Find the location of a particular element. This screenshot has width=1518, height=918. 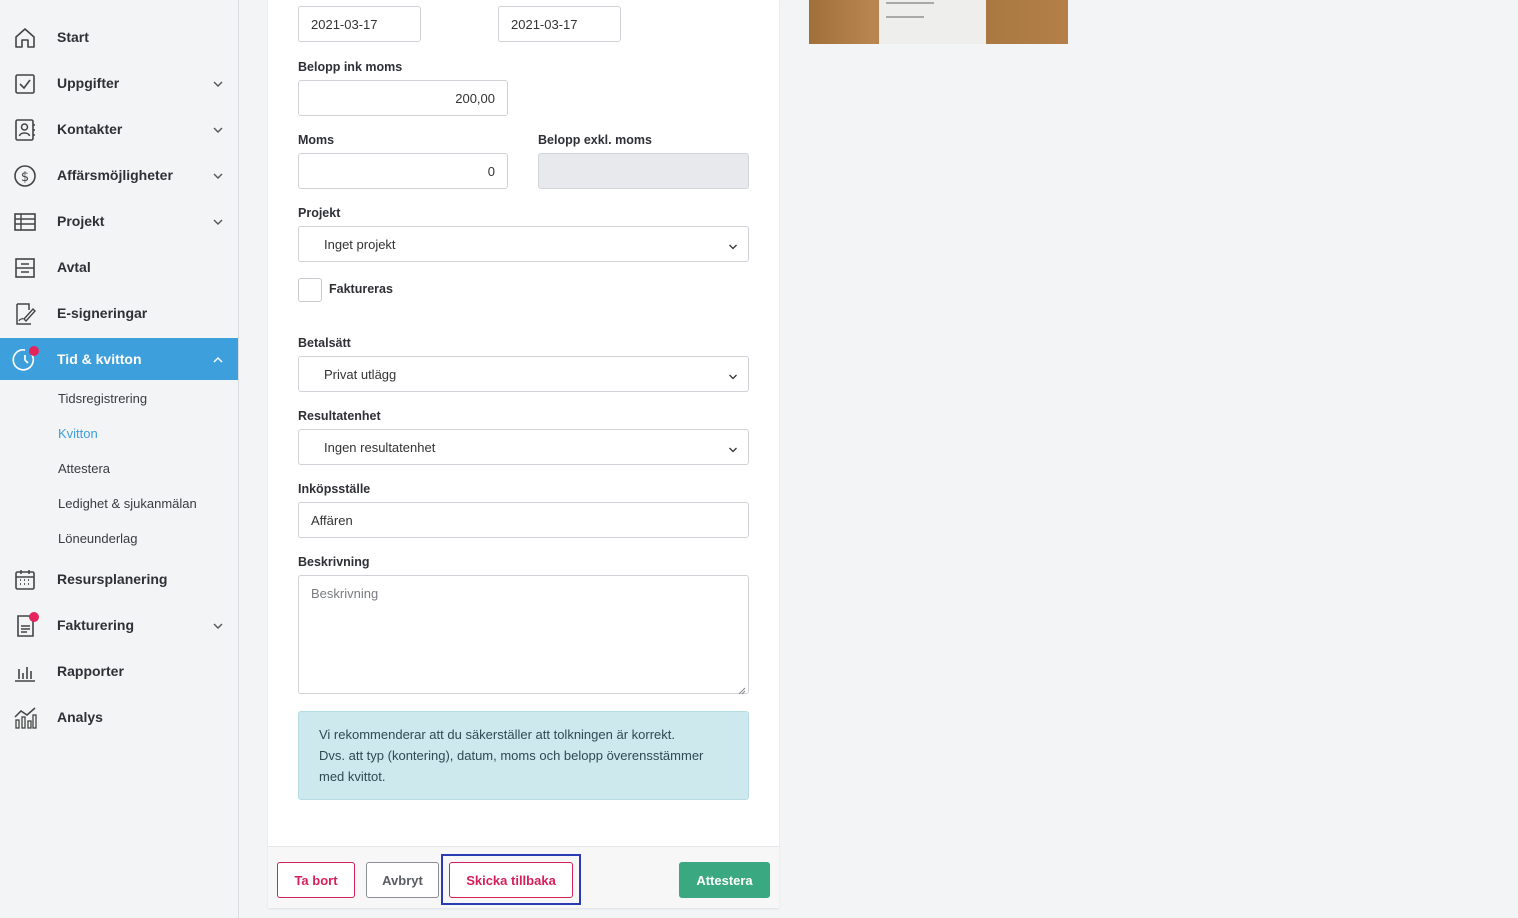

nav-label: Start is located at coordinates (73, 37).